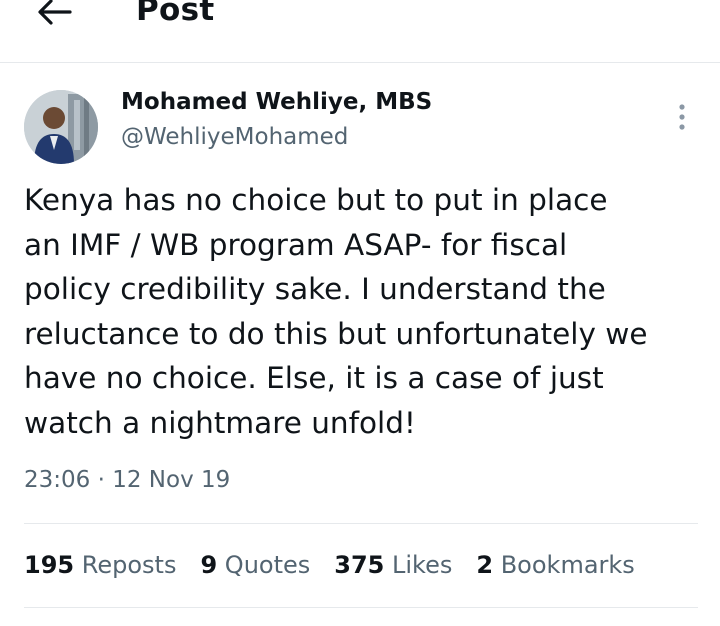  I want to click on avatar, so click(61, 127).